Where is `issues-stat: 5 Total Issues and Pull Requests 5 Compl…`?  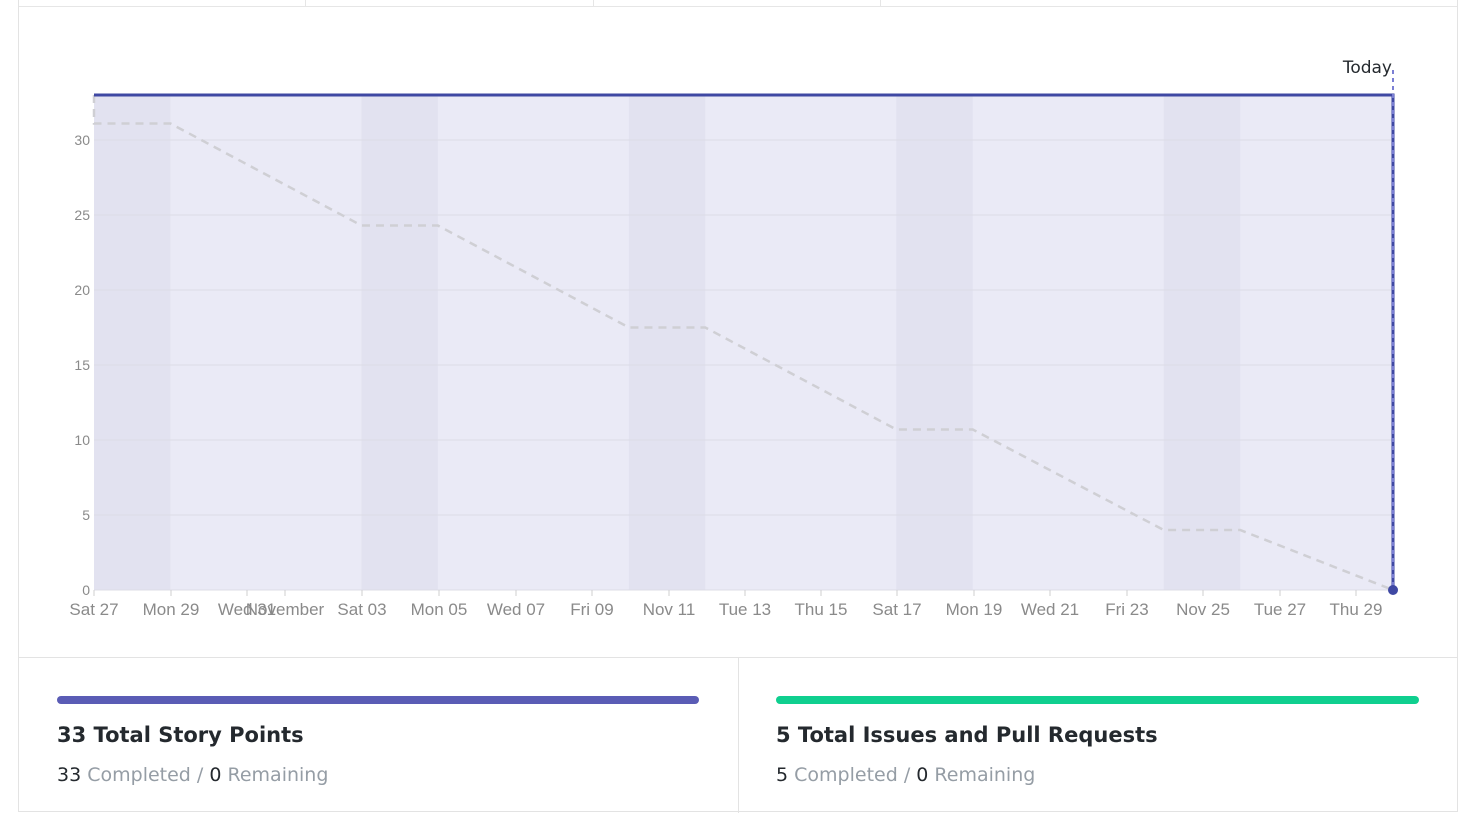 issues-stat: 5 Total Issues and Pull Requests 5 Compl… is located at coordinates (1098, 735).